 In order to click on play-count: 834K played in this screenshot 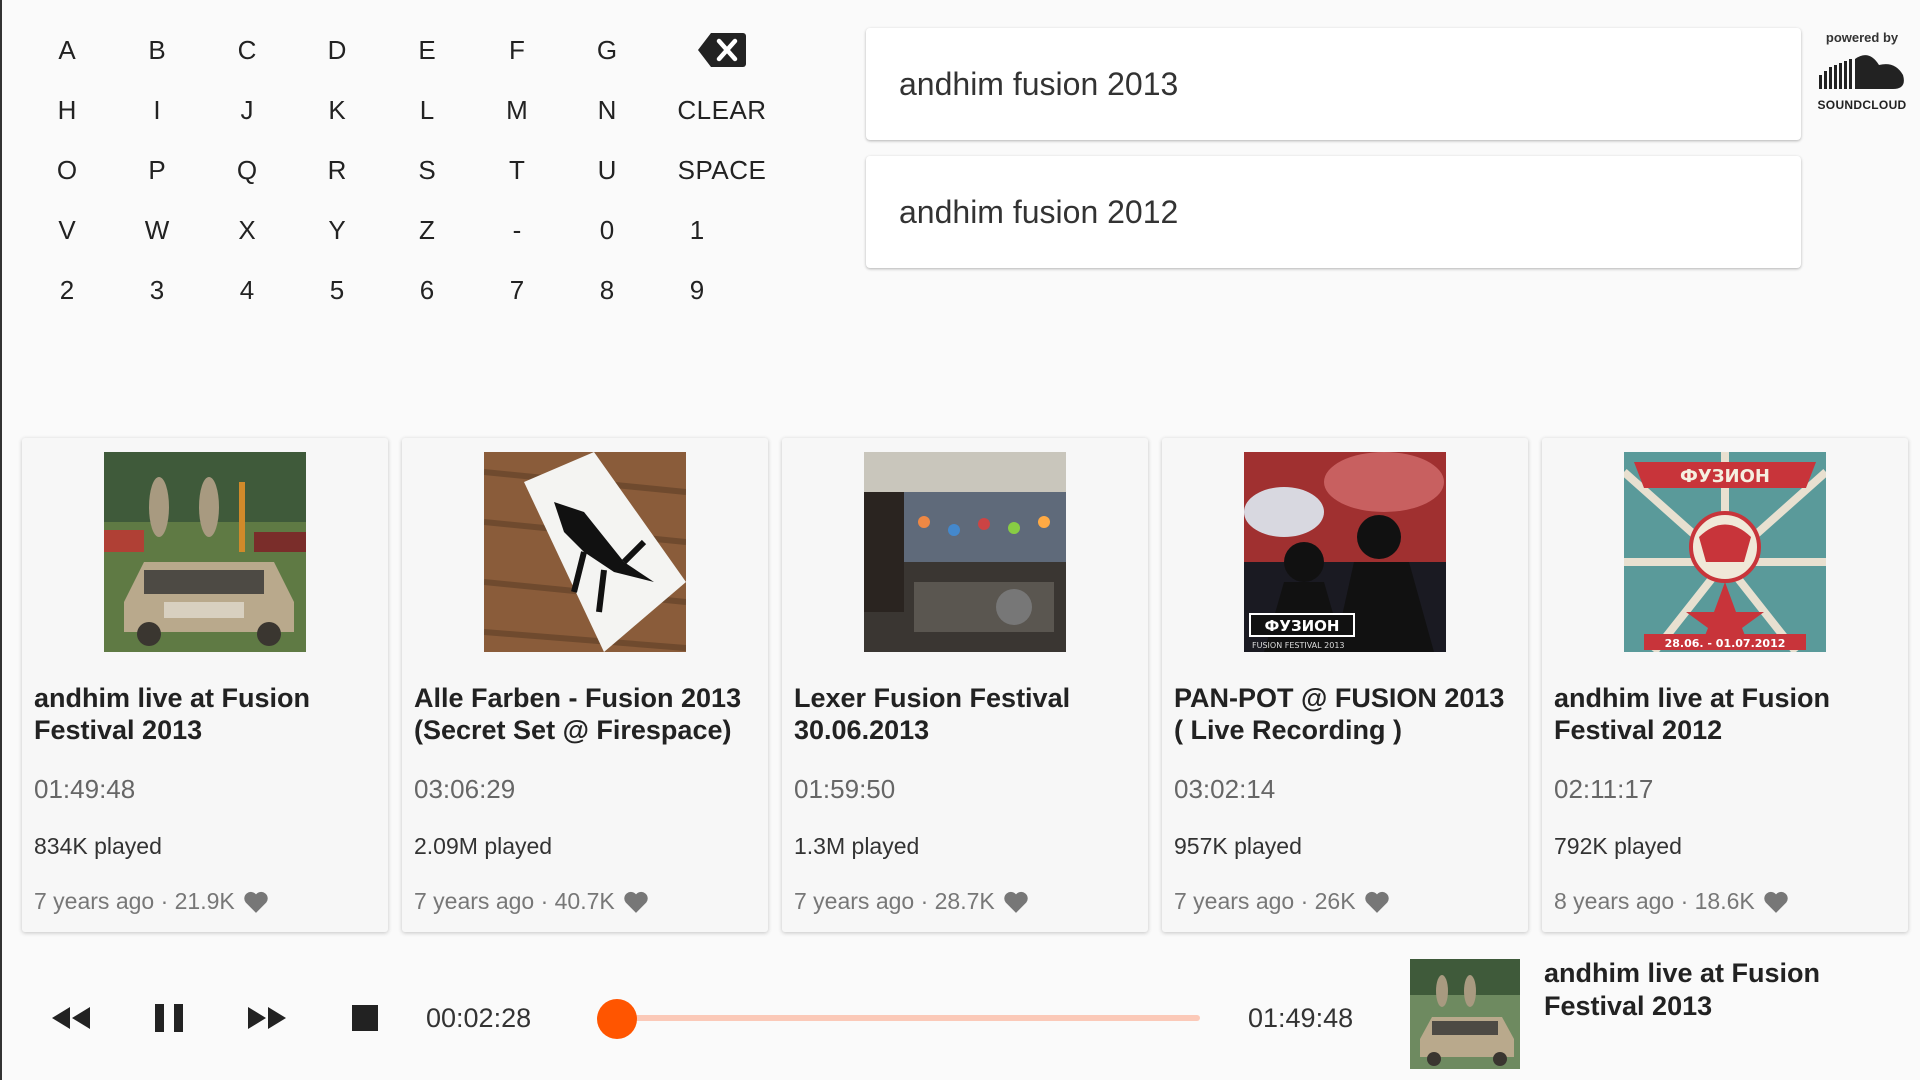, I will do `click(98, 846)`.